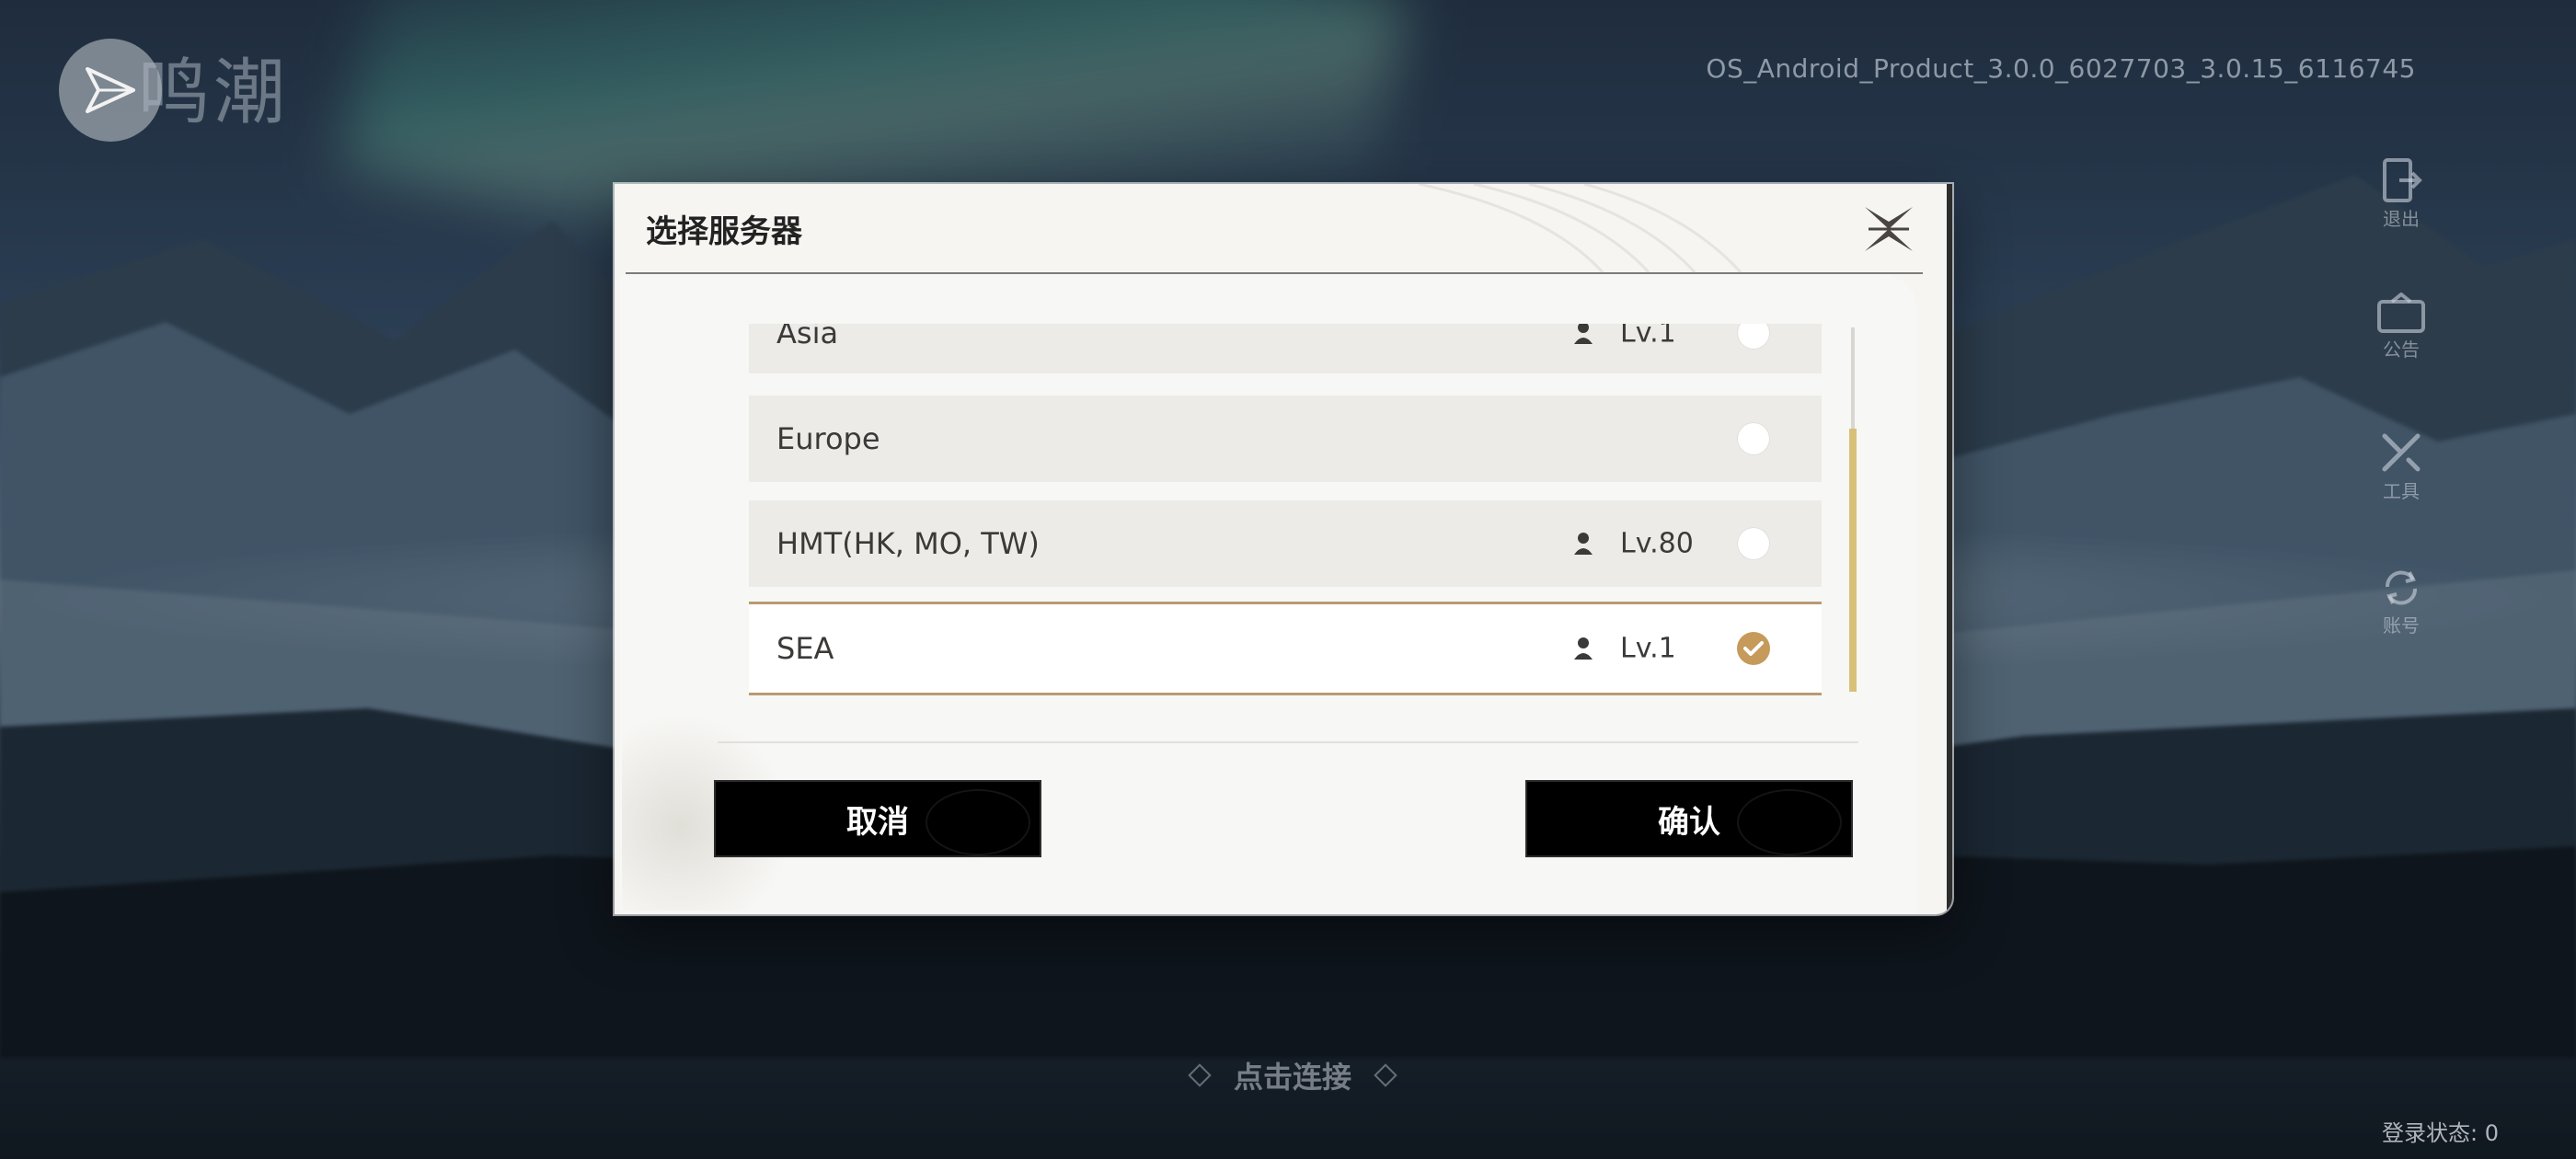 The width and height of the screenshot is (2576, 1159). I want to click on scrollbar-thumb, so click(1853, 560).